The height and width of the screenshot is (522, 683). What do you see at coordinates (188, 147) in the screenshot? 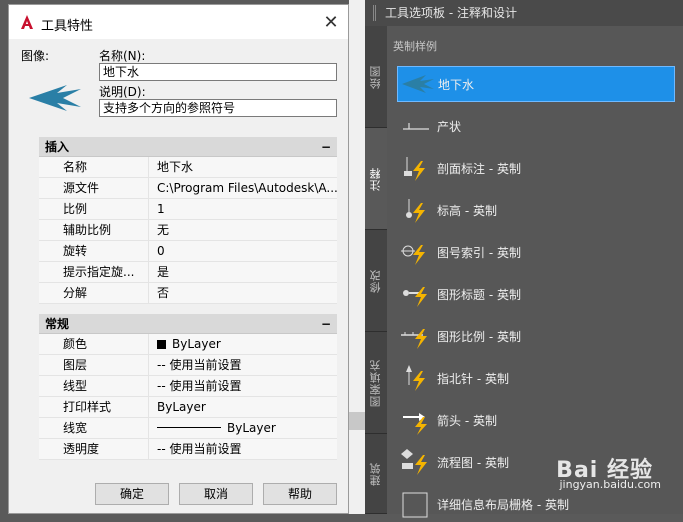
I see `insert-section-header: 插入 −` at bounding box center [188, 147].